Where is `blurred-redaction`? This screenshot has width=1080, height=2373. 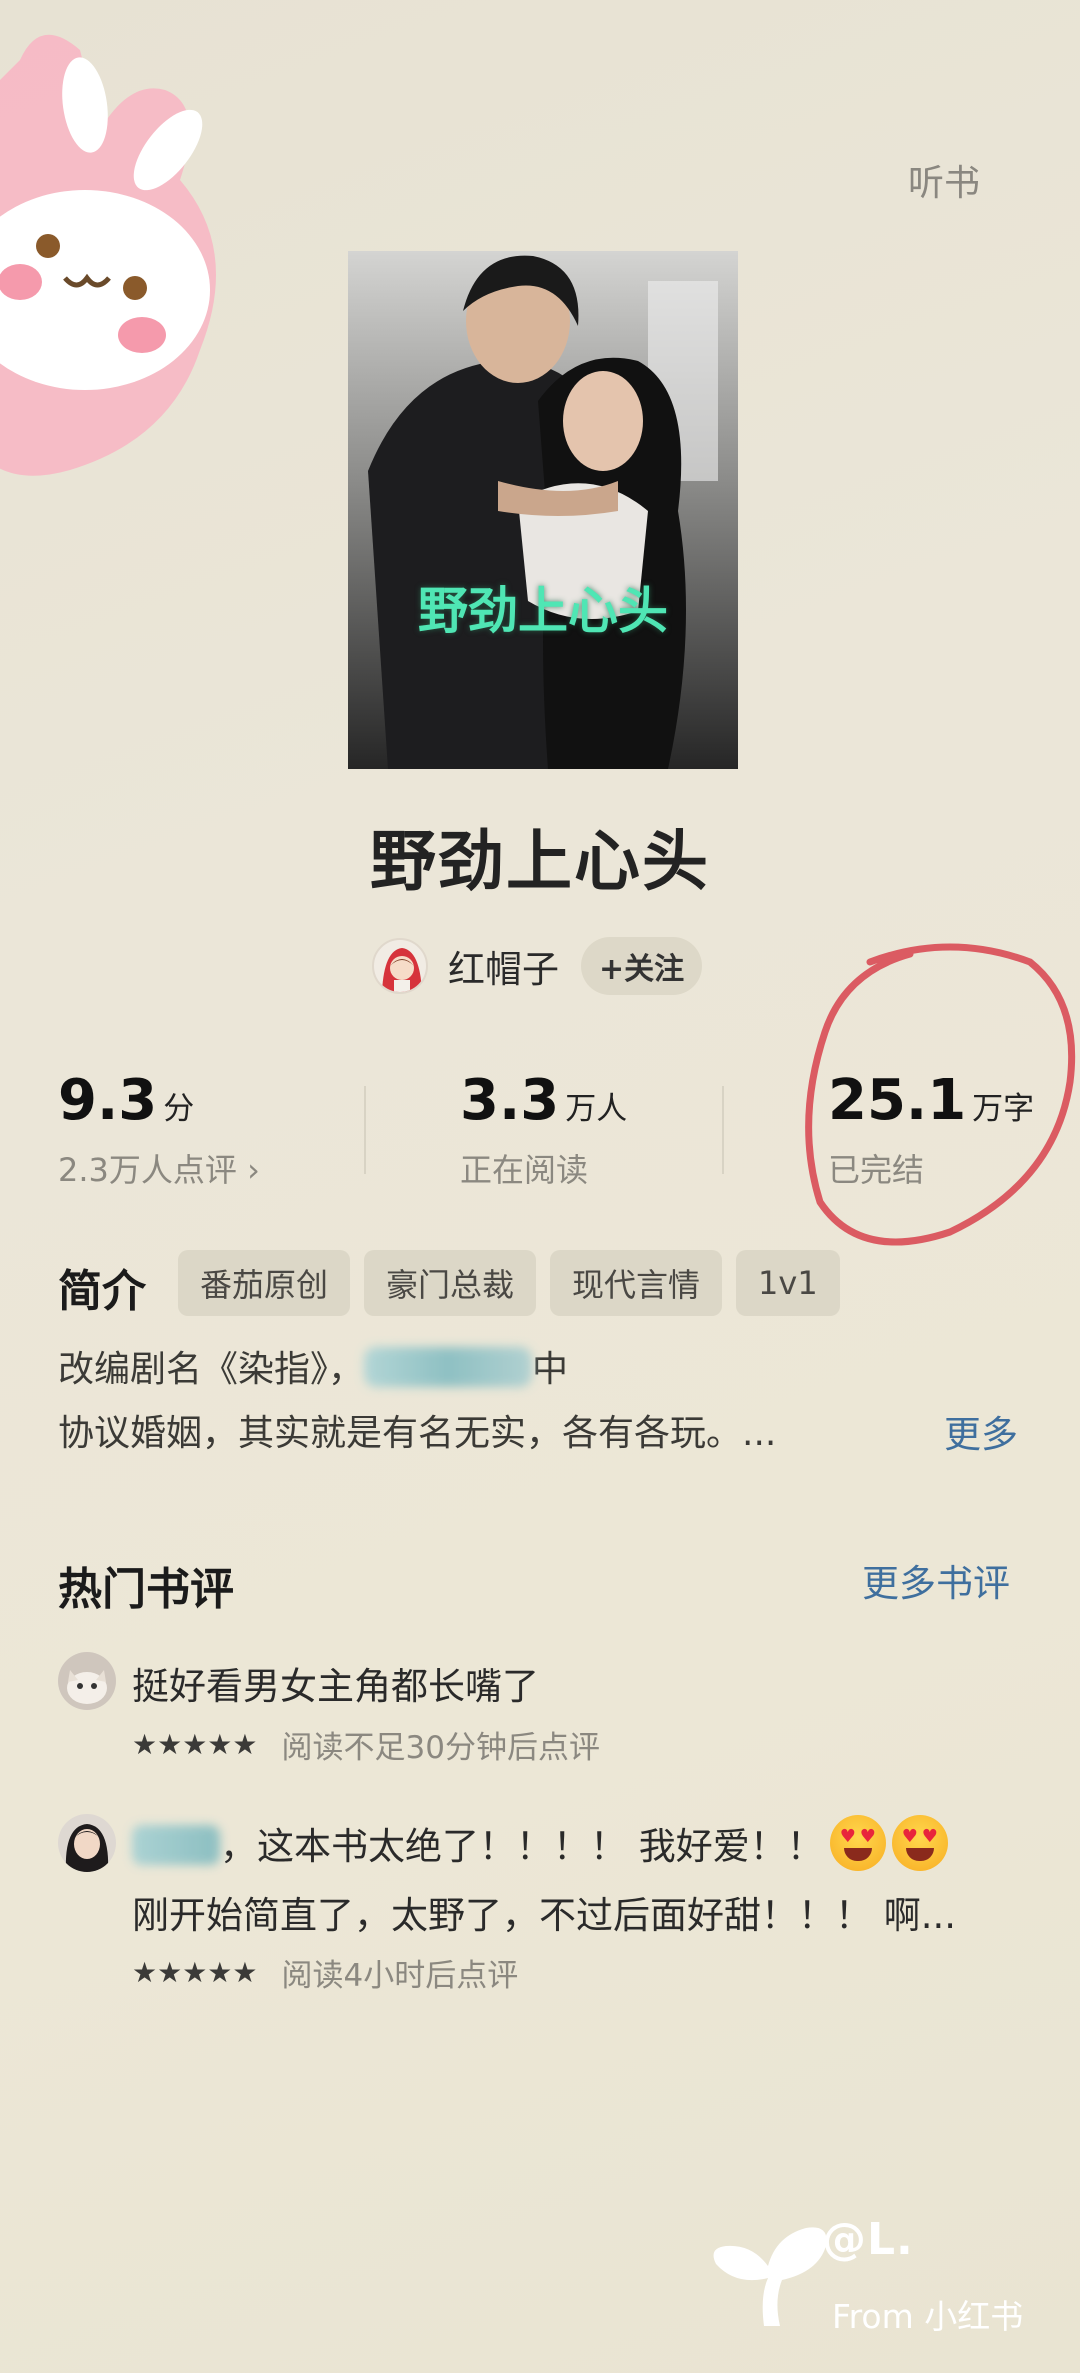 blurred-redaction is located at coordinates (448, 1367).